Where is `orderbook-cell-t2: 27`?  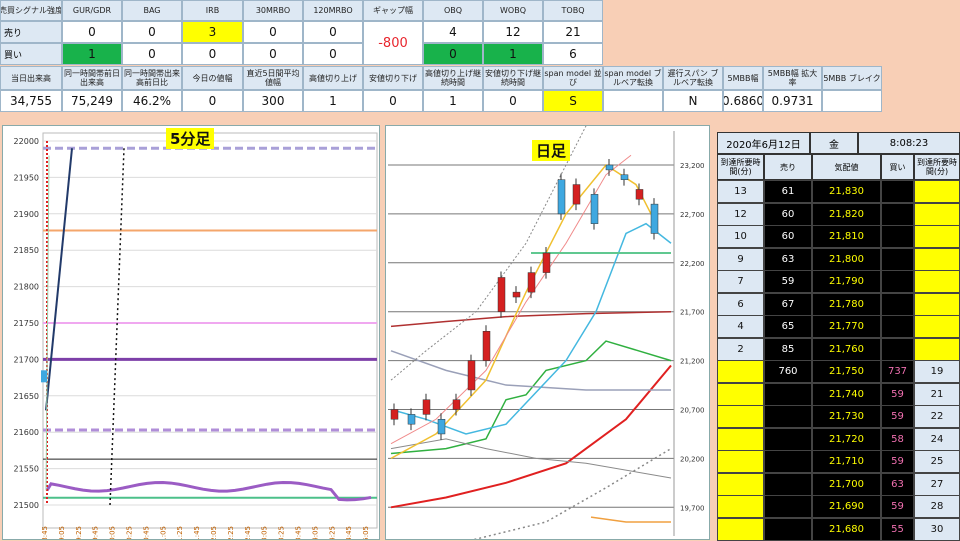
orderbook-cell-t2: 27 is located at coordinates (937, 484).